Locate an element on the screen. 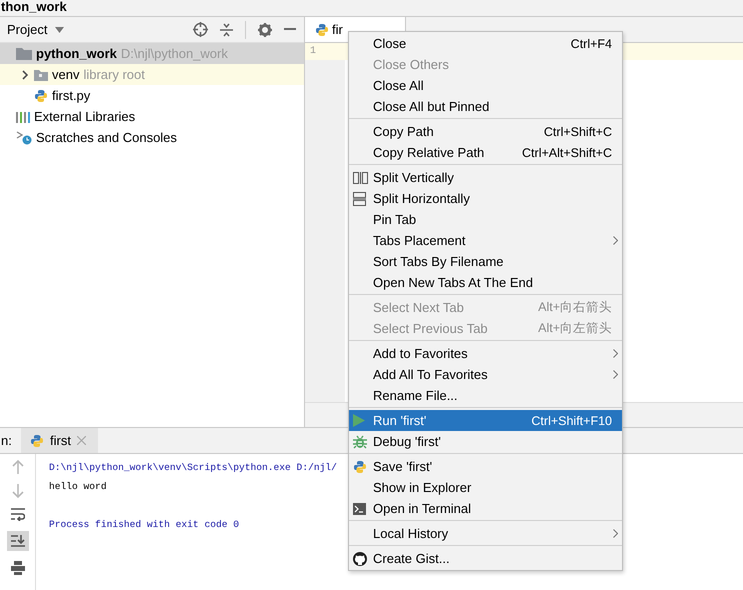  shortcut-label: Ctrl+Shift+F10 is located at coordinates (571, 421).